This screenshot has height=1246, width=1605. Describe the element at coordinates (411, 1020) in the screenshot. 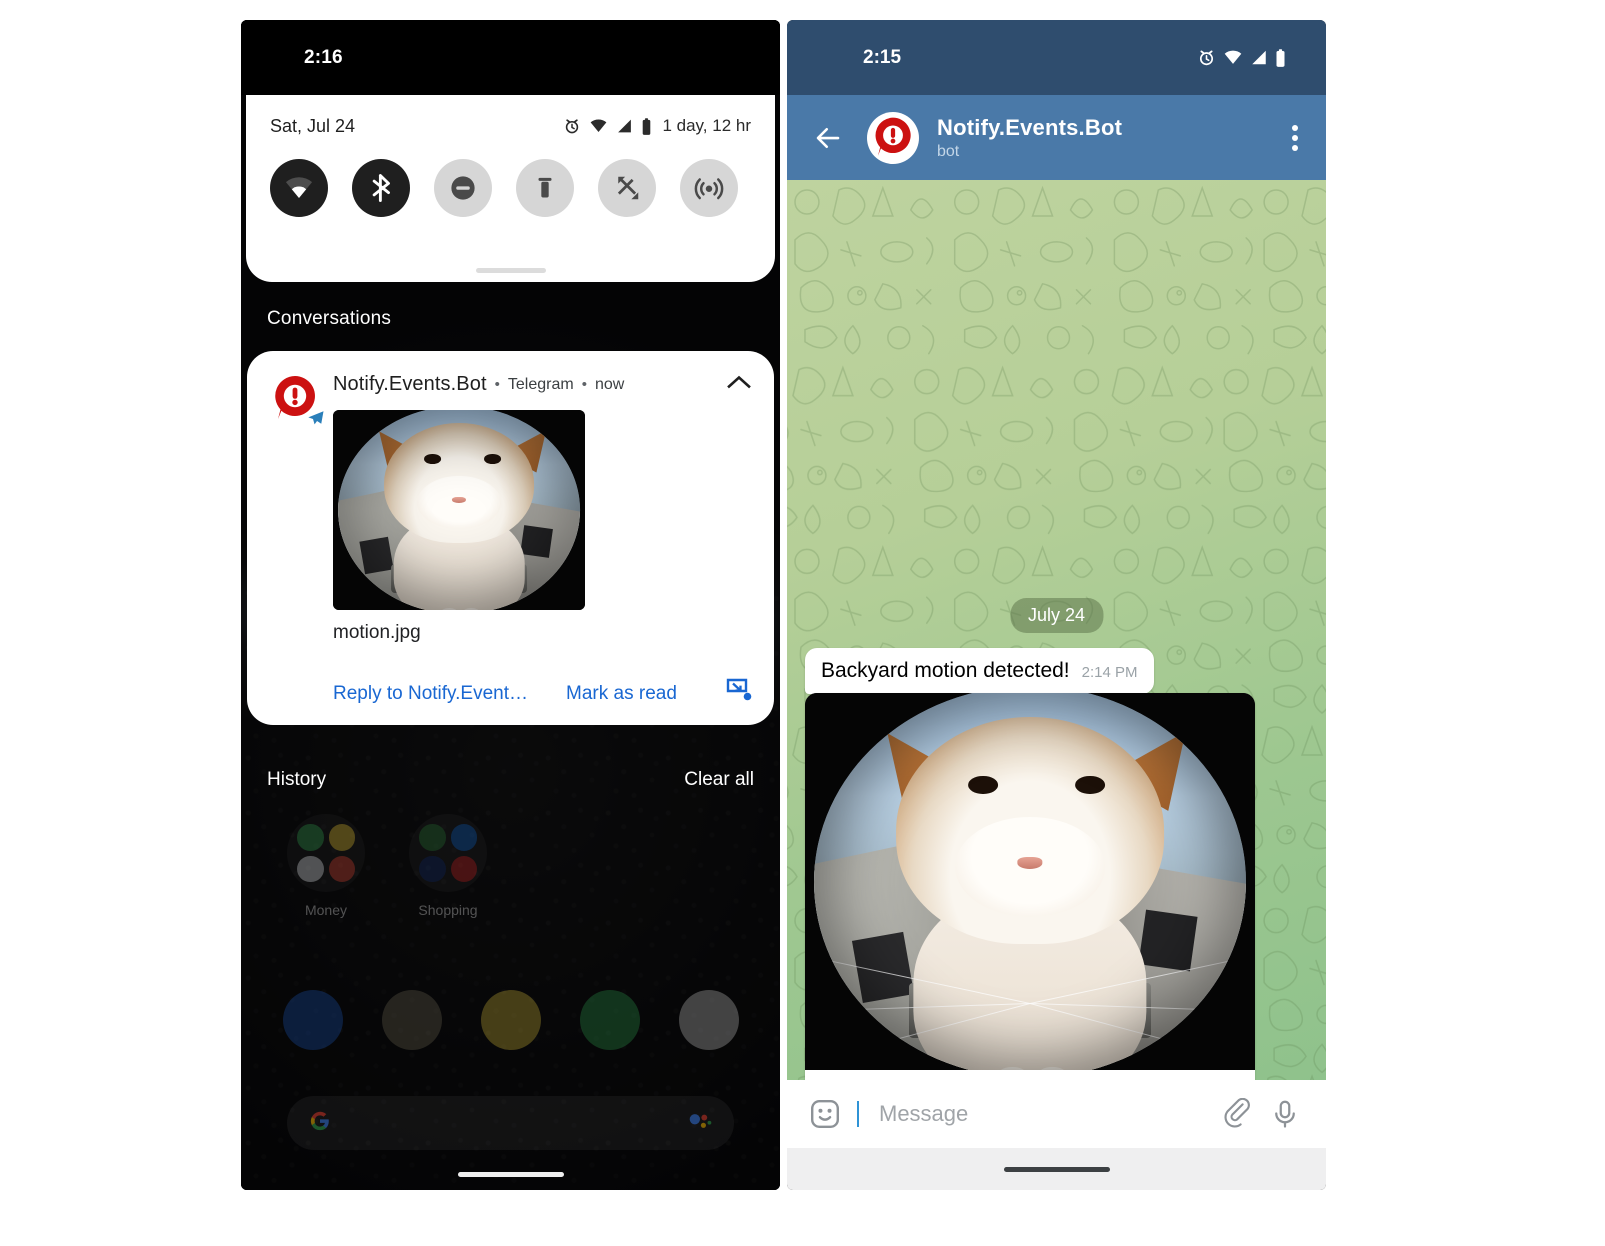

I see `social-folder-icon` at that location.